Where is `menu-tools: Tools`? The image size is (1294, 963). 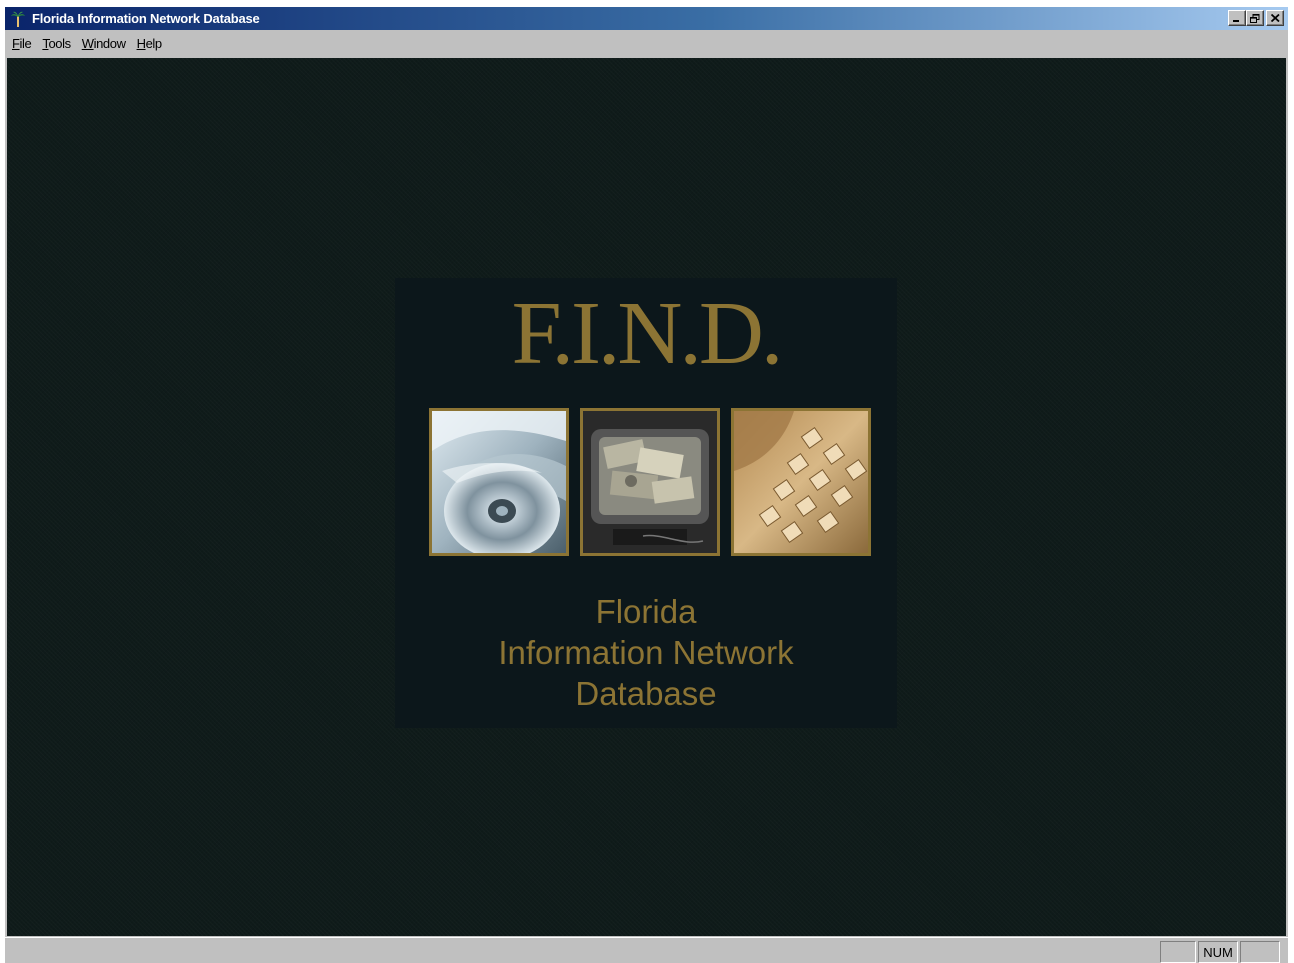 menu-tools: Tools is located at coordinates (57, 43).